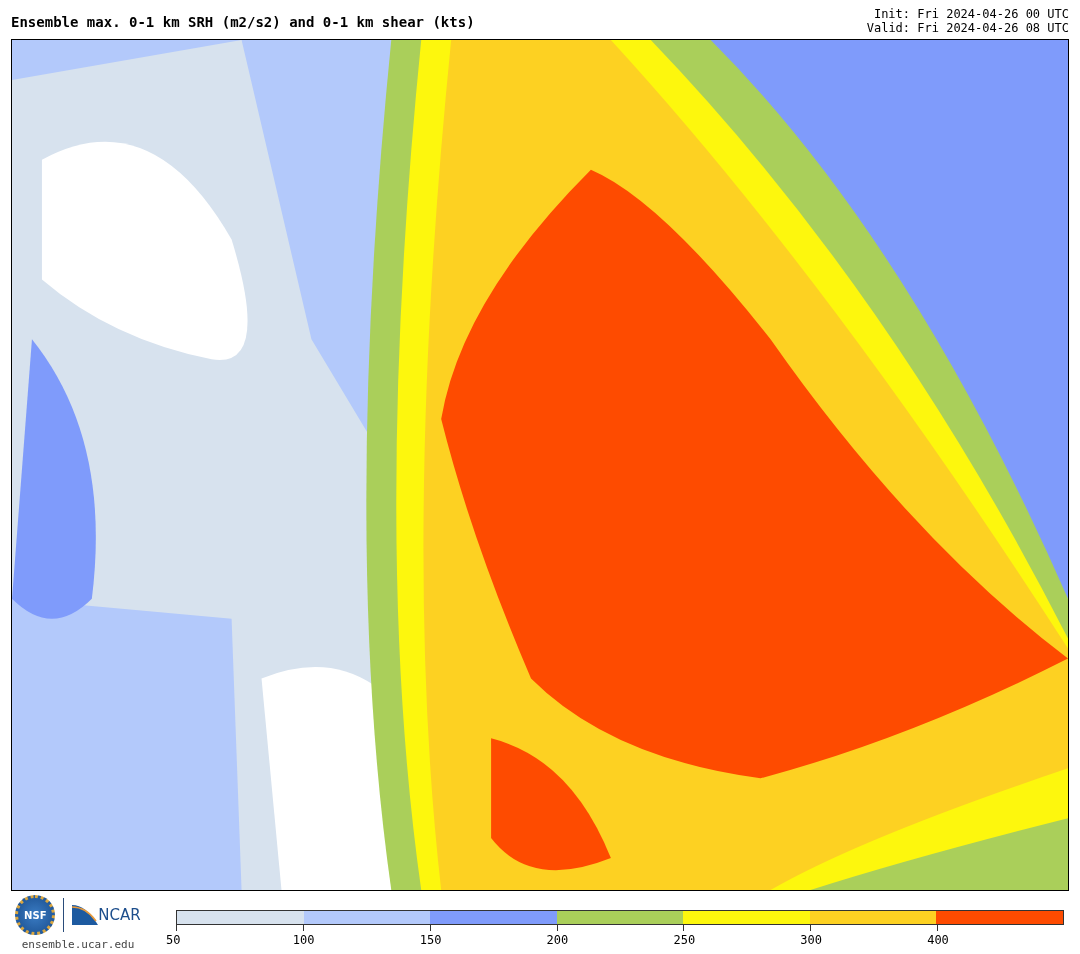 The height and width of the screenshot is (954, 1080). Describe the element at coordinates (303, 940) in the screenshot. I see `scale-label: 100` at that location.